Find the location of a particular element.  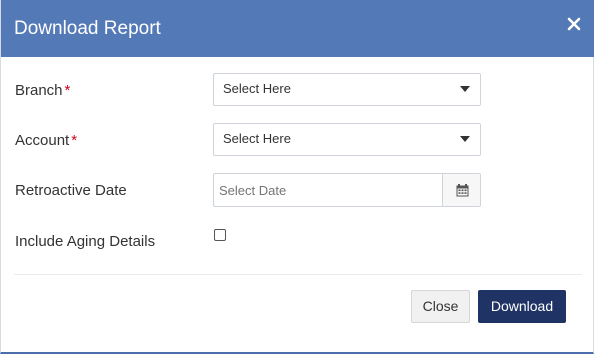

retroactive-date-group is located at coordinates (347, 190).